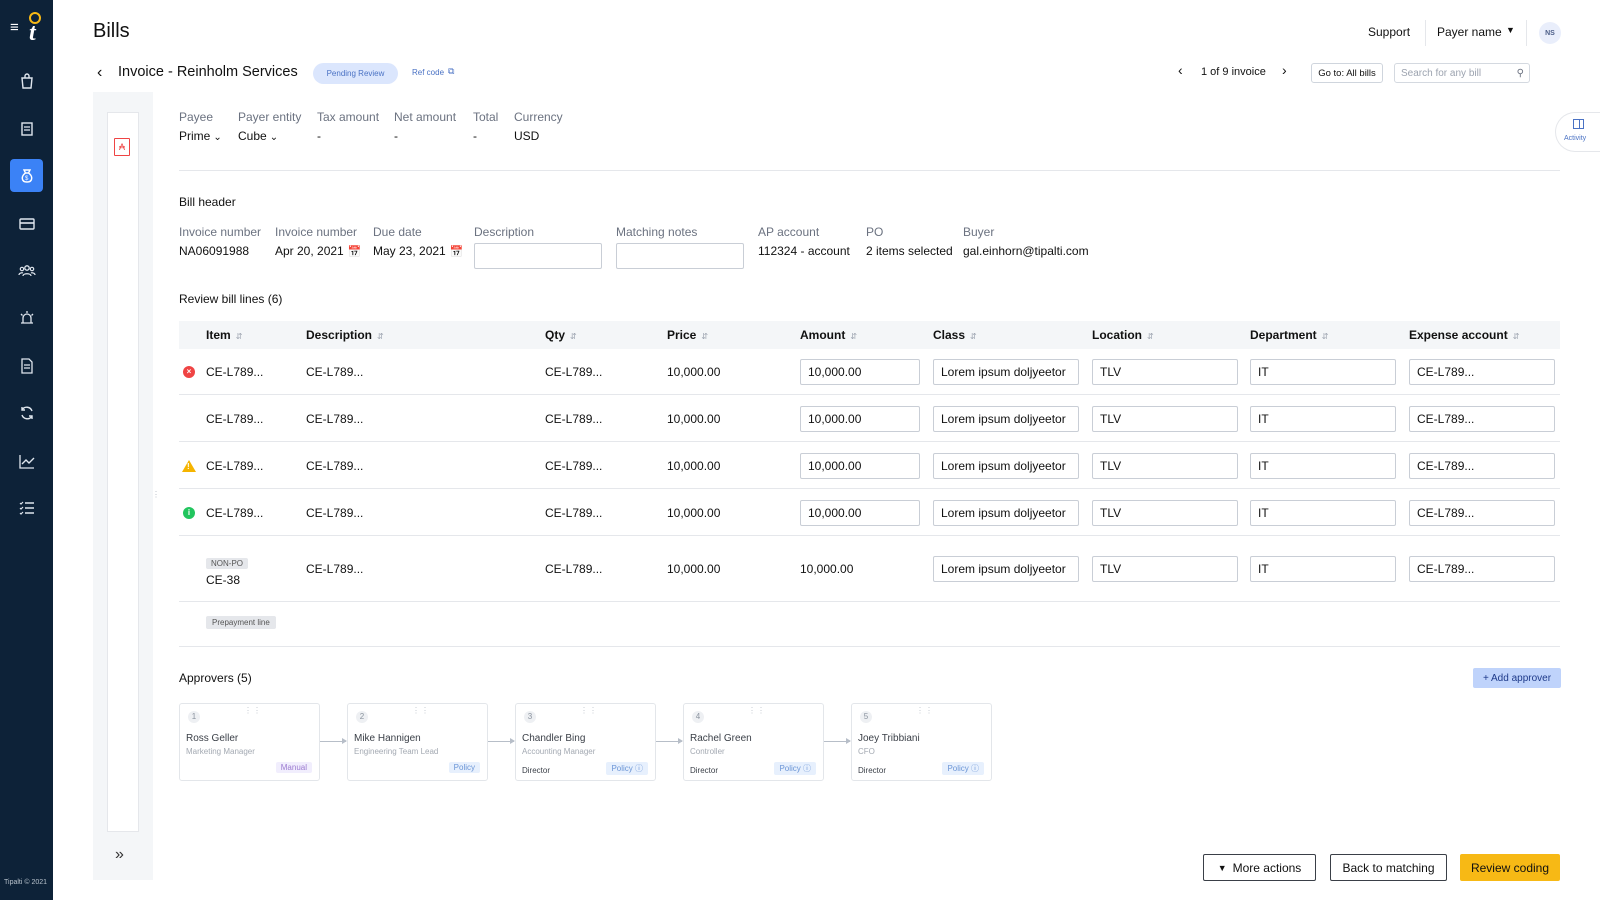  I want to click on brand-logo: t, so click(35, 27).